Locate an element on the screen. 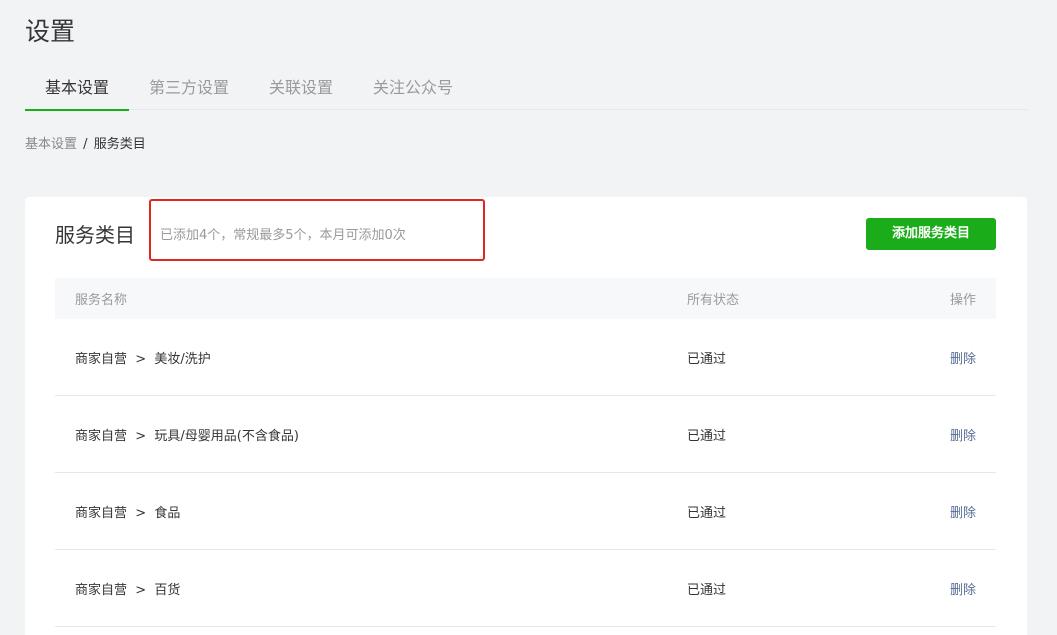 The width and height of the screenshot is (1057, 635). table-row: 商家自营 > 玩具/母婴用品(不含食品) 已通过 删除 is located at coordinates (525, 434).